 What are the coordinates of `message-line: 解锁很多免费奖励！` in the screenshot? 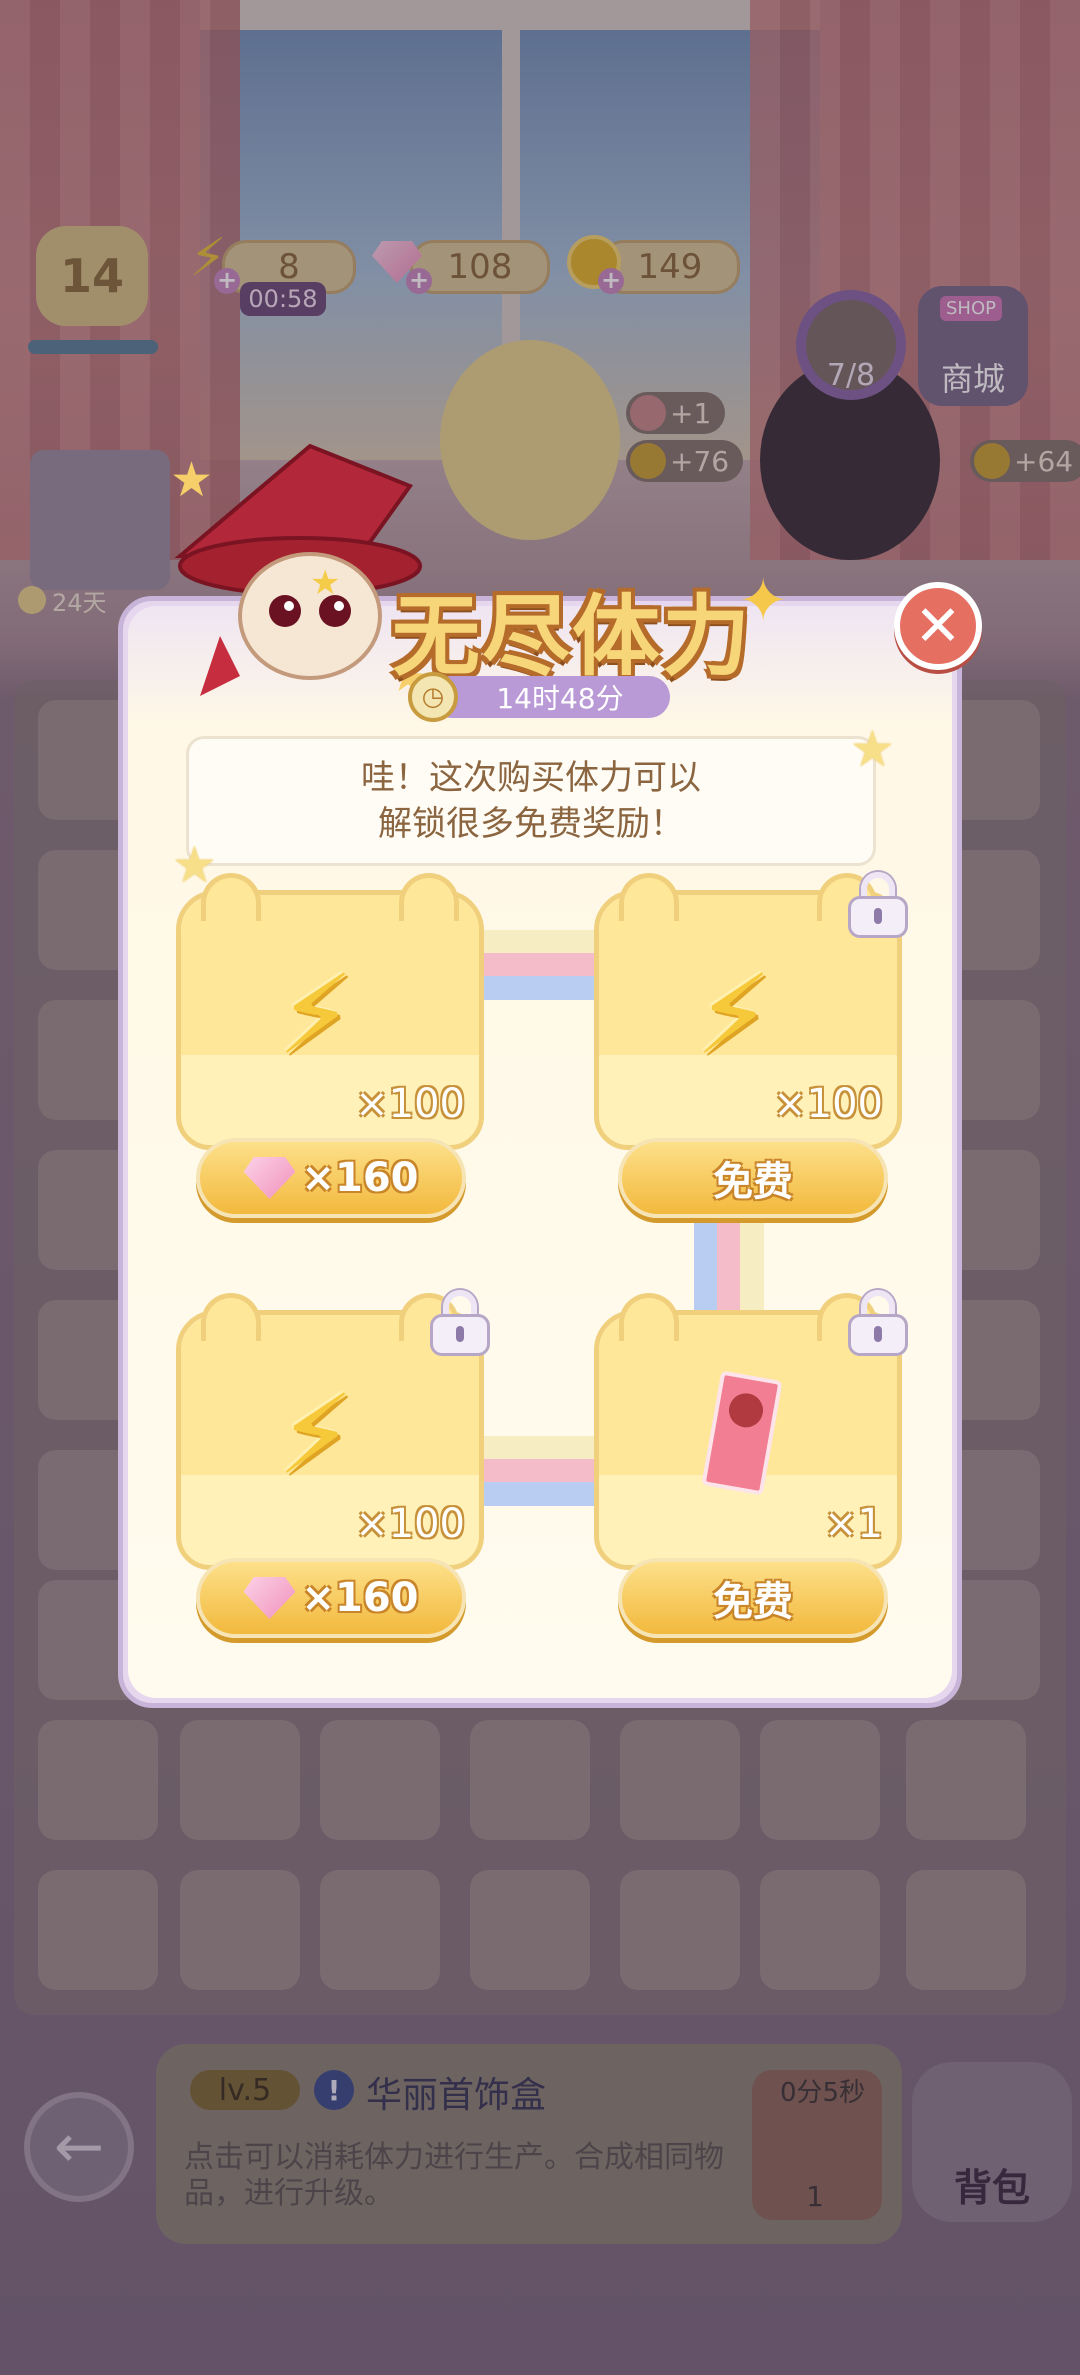 It's located at (531, 824).